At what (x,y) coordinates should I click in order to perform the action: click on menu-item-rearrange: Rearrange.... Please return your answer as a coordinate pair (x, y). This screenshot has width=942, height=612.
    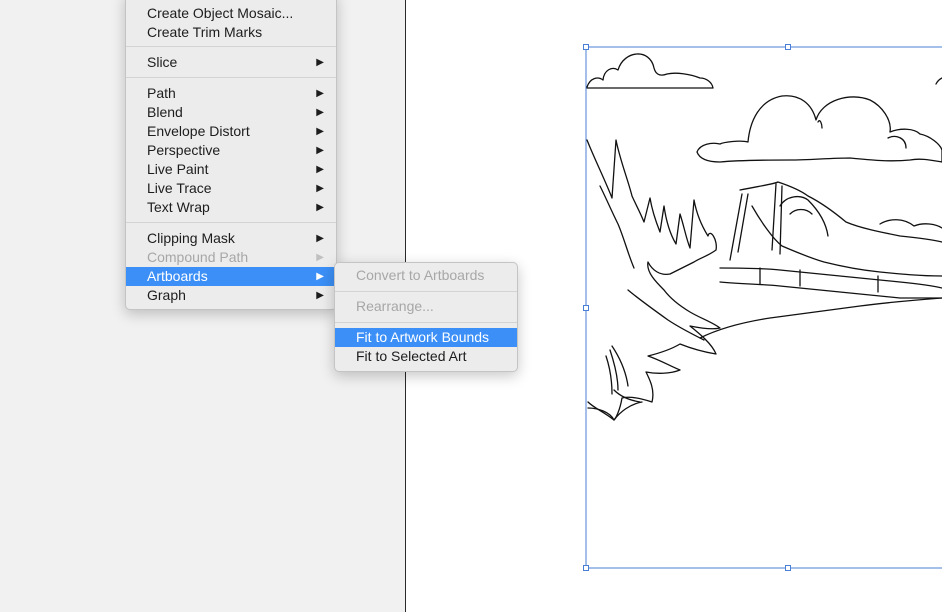
    Looking at the image, I should click on (426, 306).